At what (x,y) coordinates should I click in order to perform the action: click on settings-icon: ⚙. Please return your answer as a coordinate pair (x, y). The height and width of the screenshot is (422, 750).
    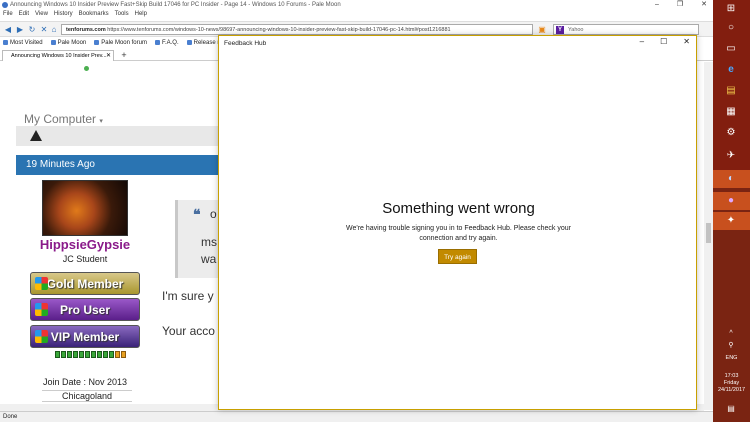
    Looking at the image, I should click on (731, 133).